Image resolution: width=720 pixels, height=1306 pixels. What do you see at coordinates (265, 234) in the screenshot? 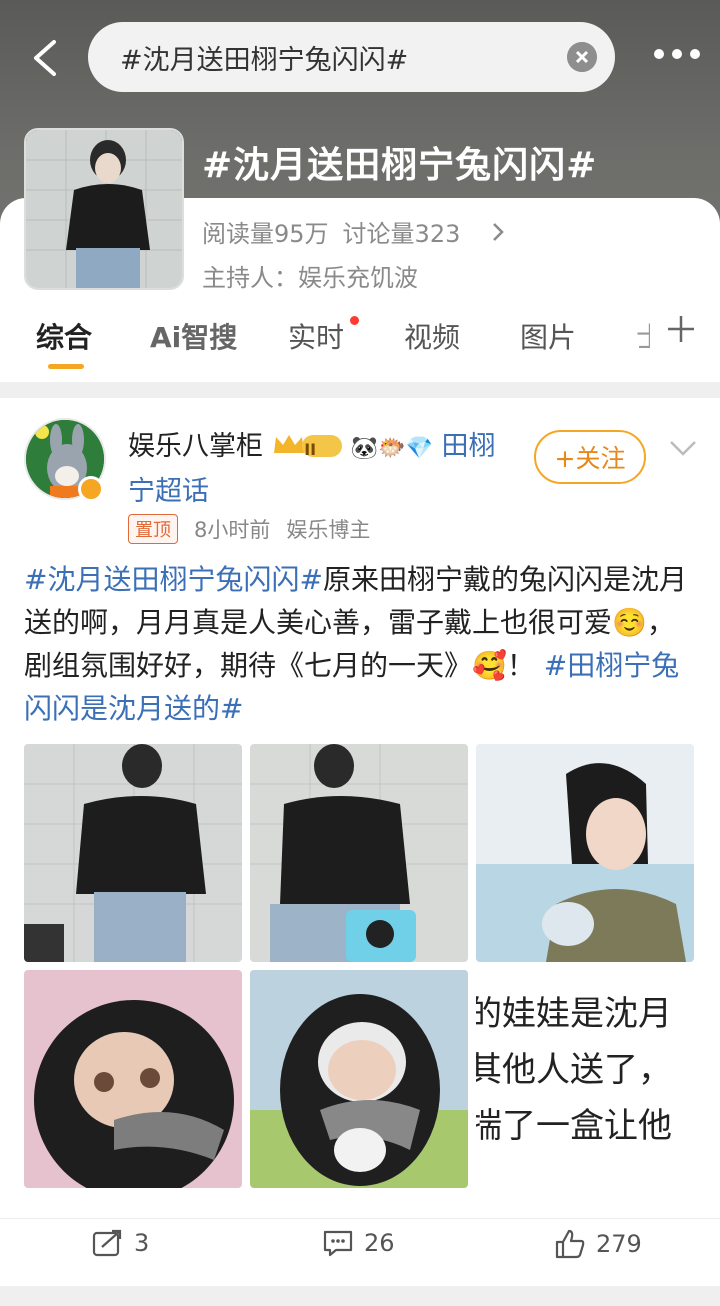
I see `read-count: 阅读量95万` at bounding box center [265, 234].